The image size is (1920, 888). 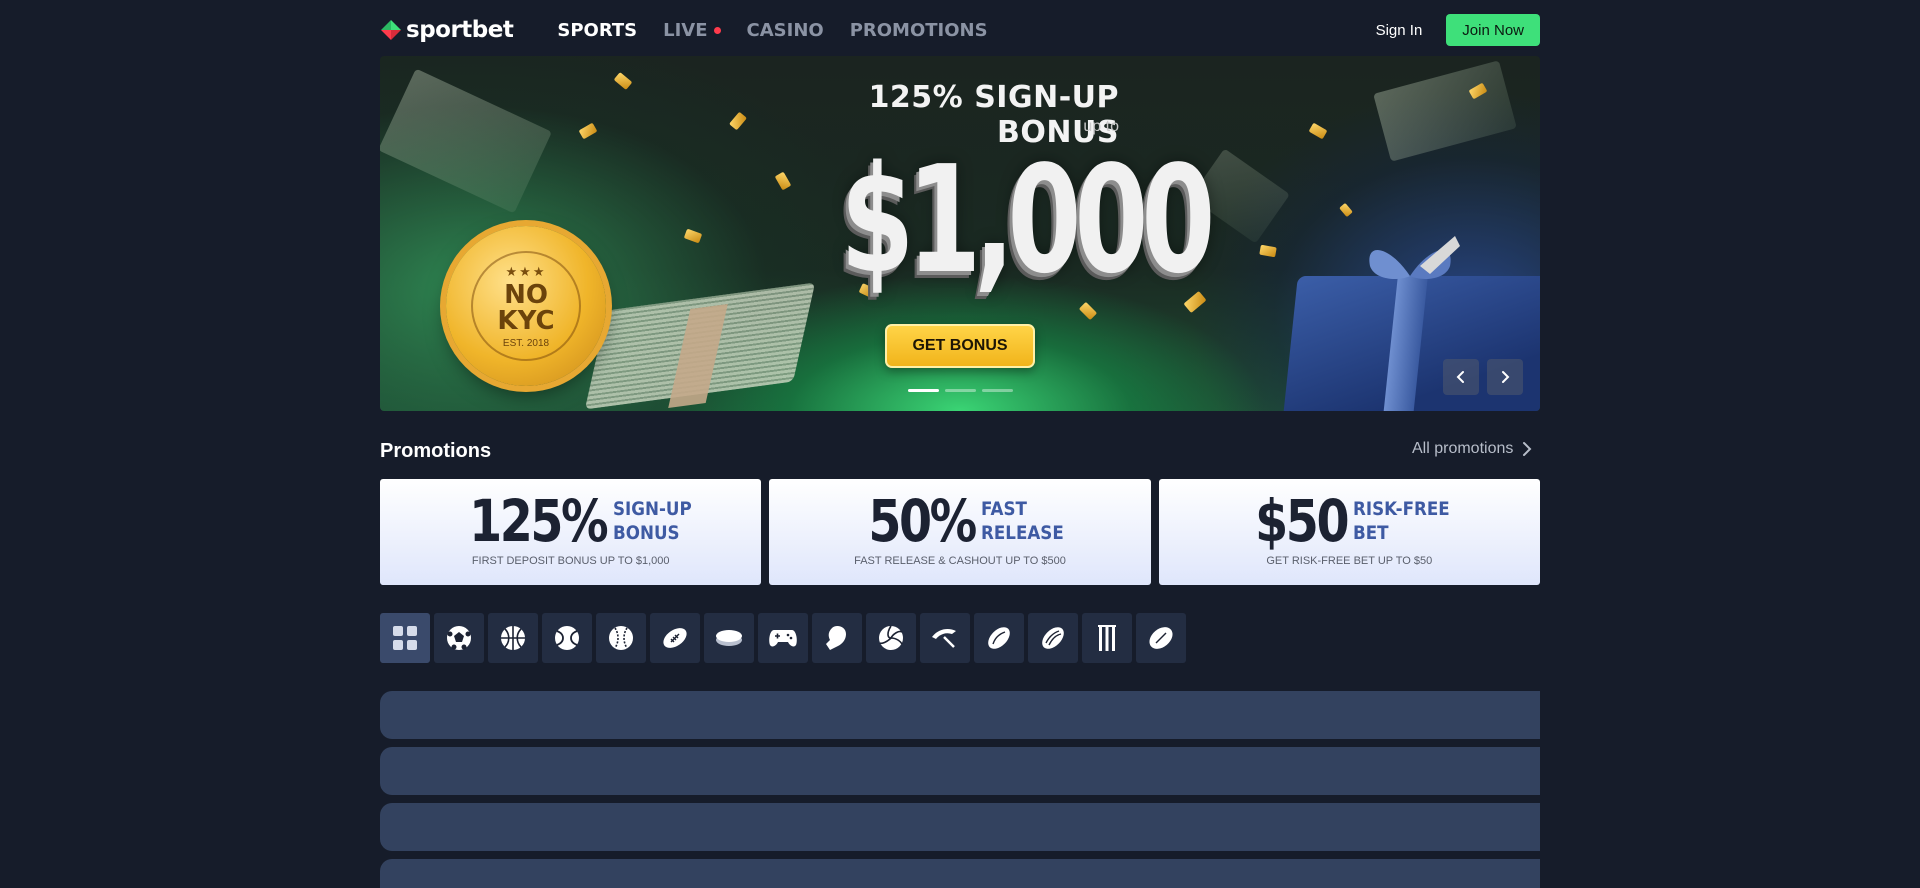 I want to click on badge-stars-icon: ★★★, so click(x=526, y=271).